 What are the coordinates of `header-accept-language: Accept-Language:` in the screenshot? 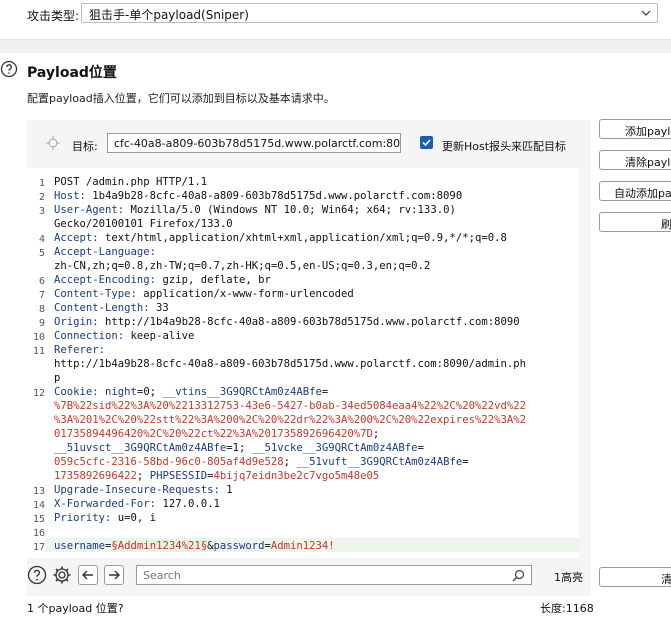 It's located at (105, 252).